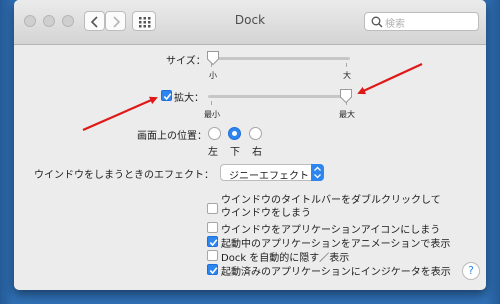  I want to click on annotation-arrow-right, so click(390, 79).